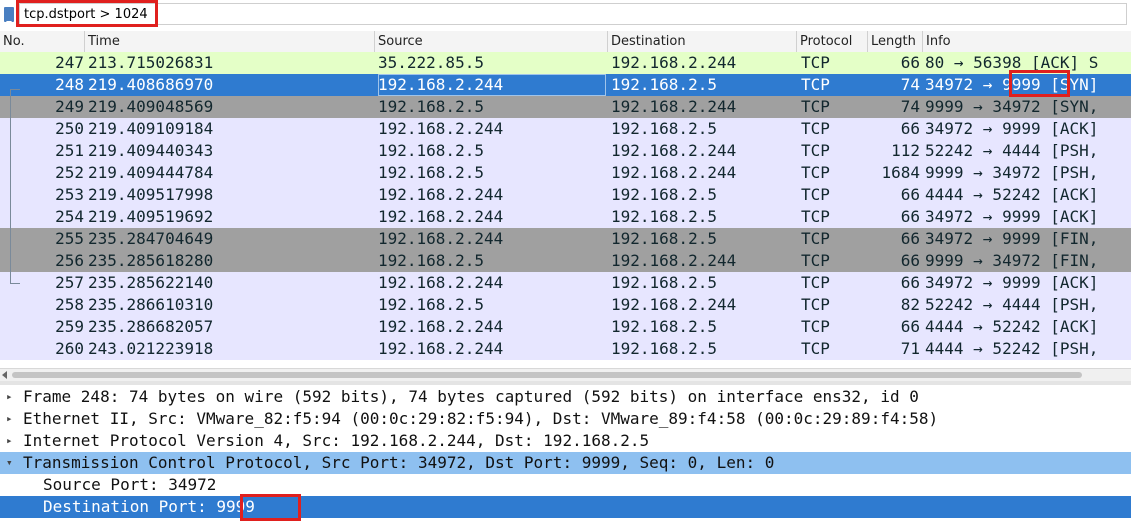 The height and width of the screenshot is (521, 1131). I want to click on bookmark-icon, so click(9, 16).